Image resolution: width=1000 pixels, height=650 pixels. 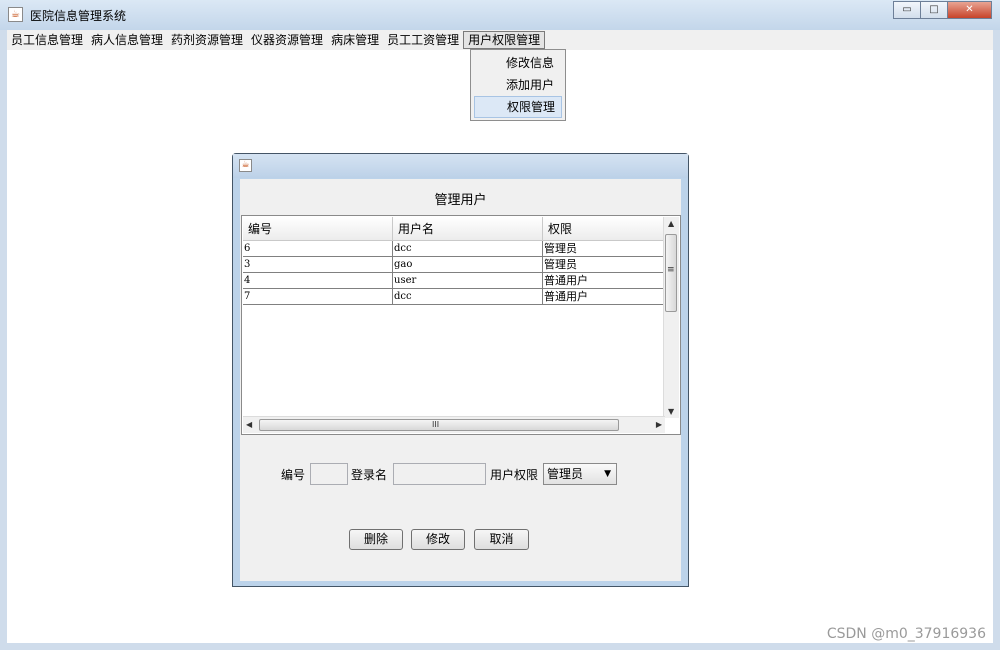 I want to click on window-controls: ▭ □ ✕, so click(x=942, y=10).